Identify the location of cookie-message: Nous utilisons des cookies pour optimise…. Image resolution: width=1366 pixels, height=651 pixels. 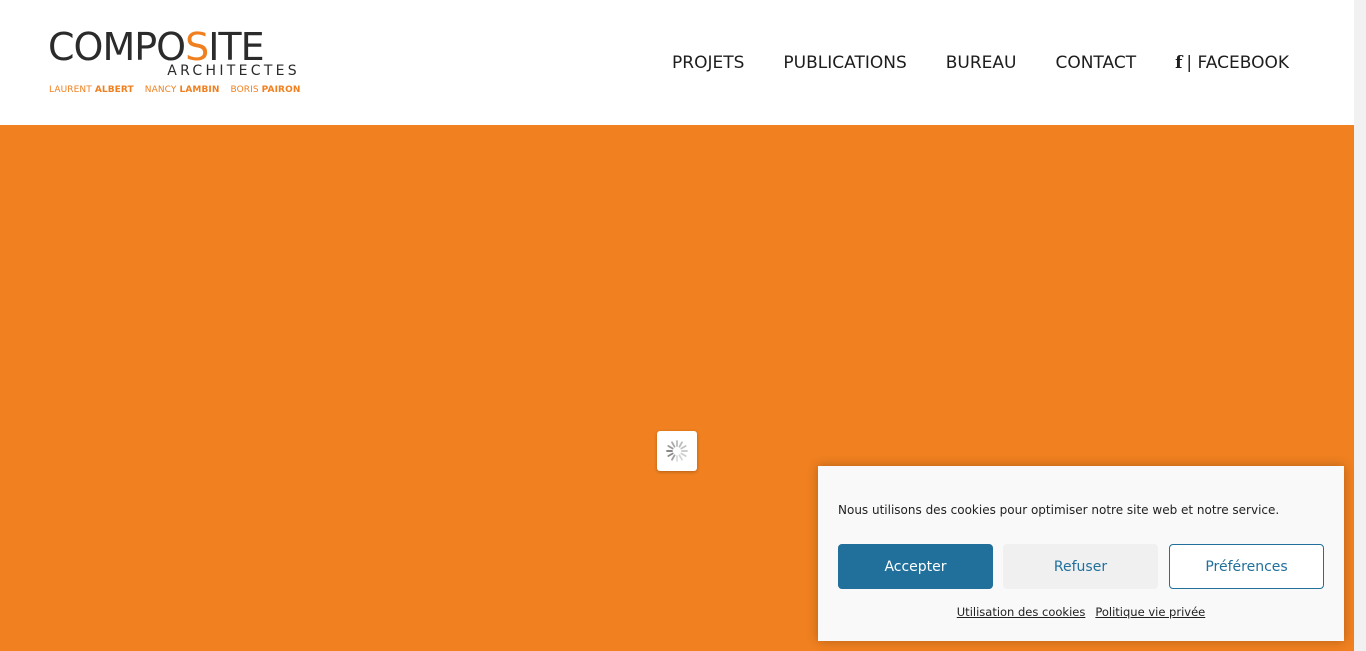
(1059, 510).